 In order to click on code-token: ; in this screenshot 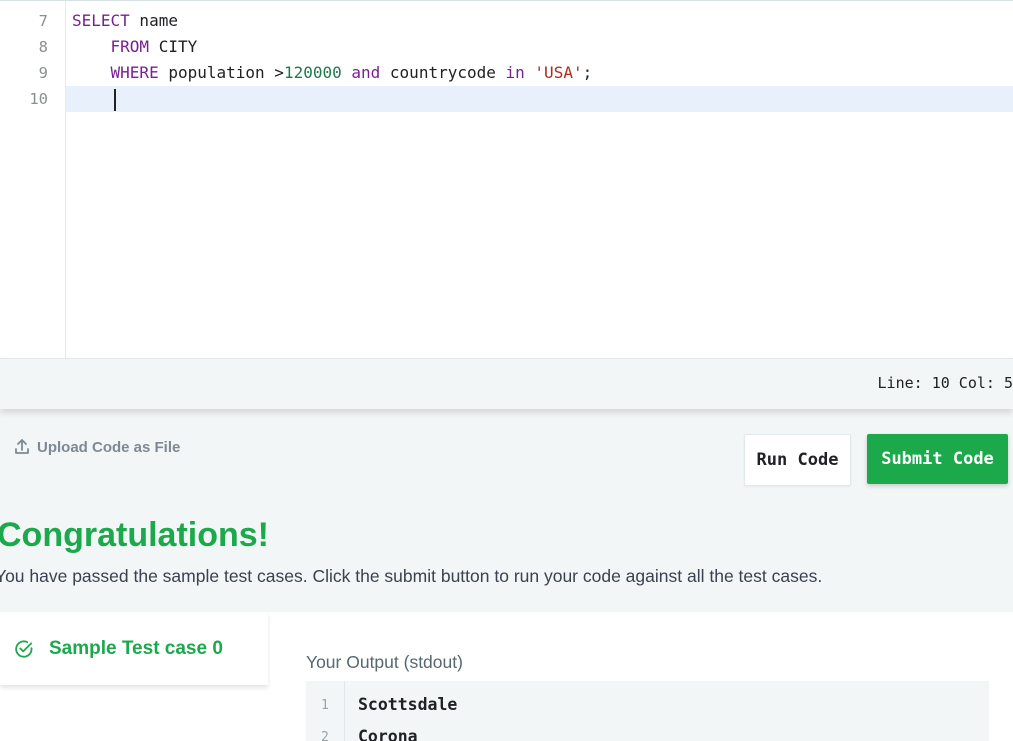, I will do `click(587, 72)`.